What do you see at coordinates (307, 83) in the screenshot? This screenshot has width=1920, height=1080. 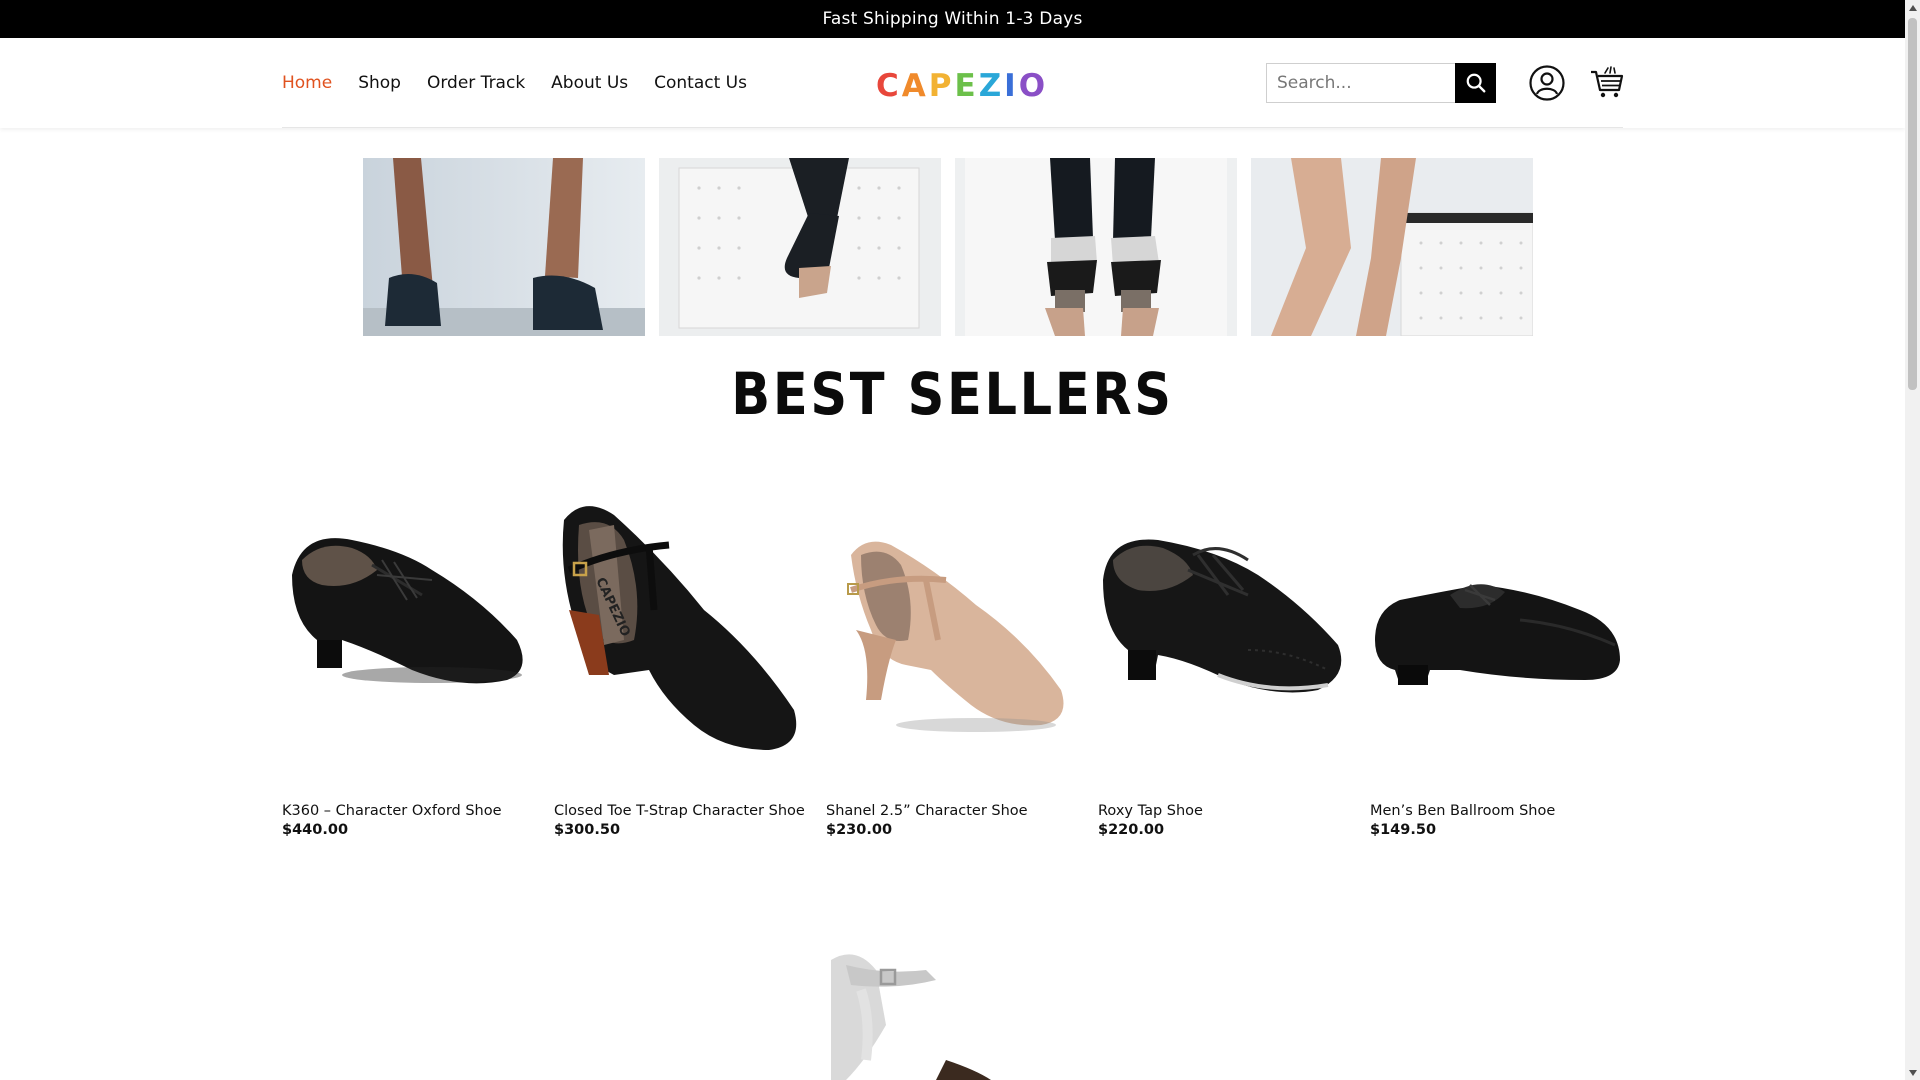 I see `nav-item-home: Home` at bounding box center [307, 83].